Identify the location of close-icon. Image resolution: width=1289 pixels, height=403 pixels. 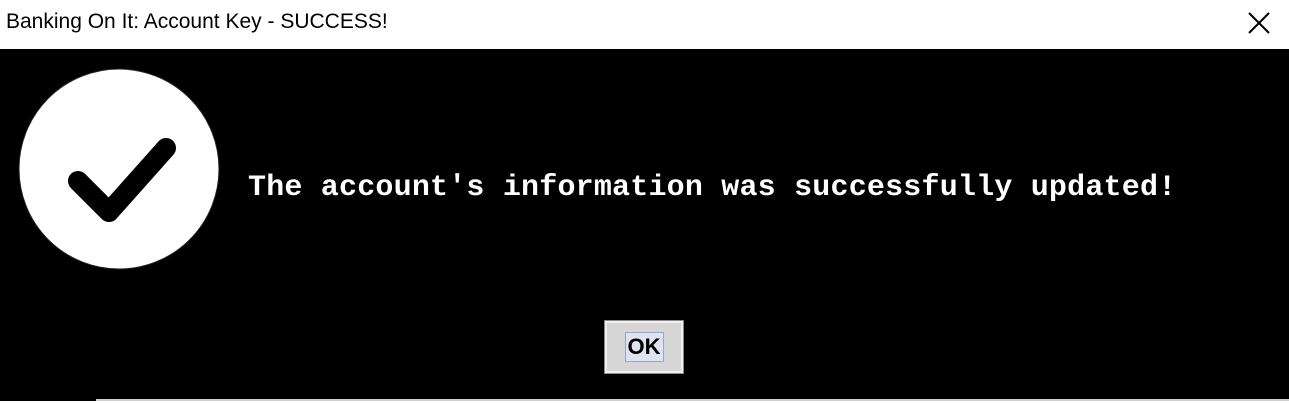
(1259, 23).